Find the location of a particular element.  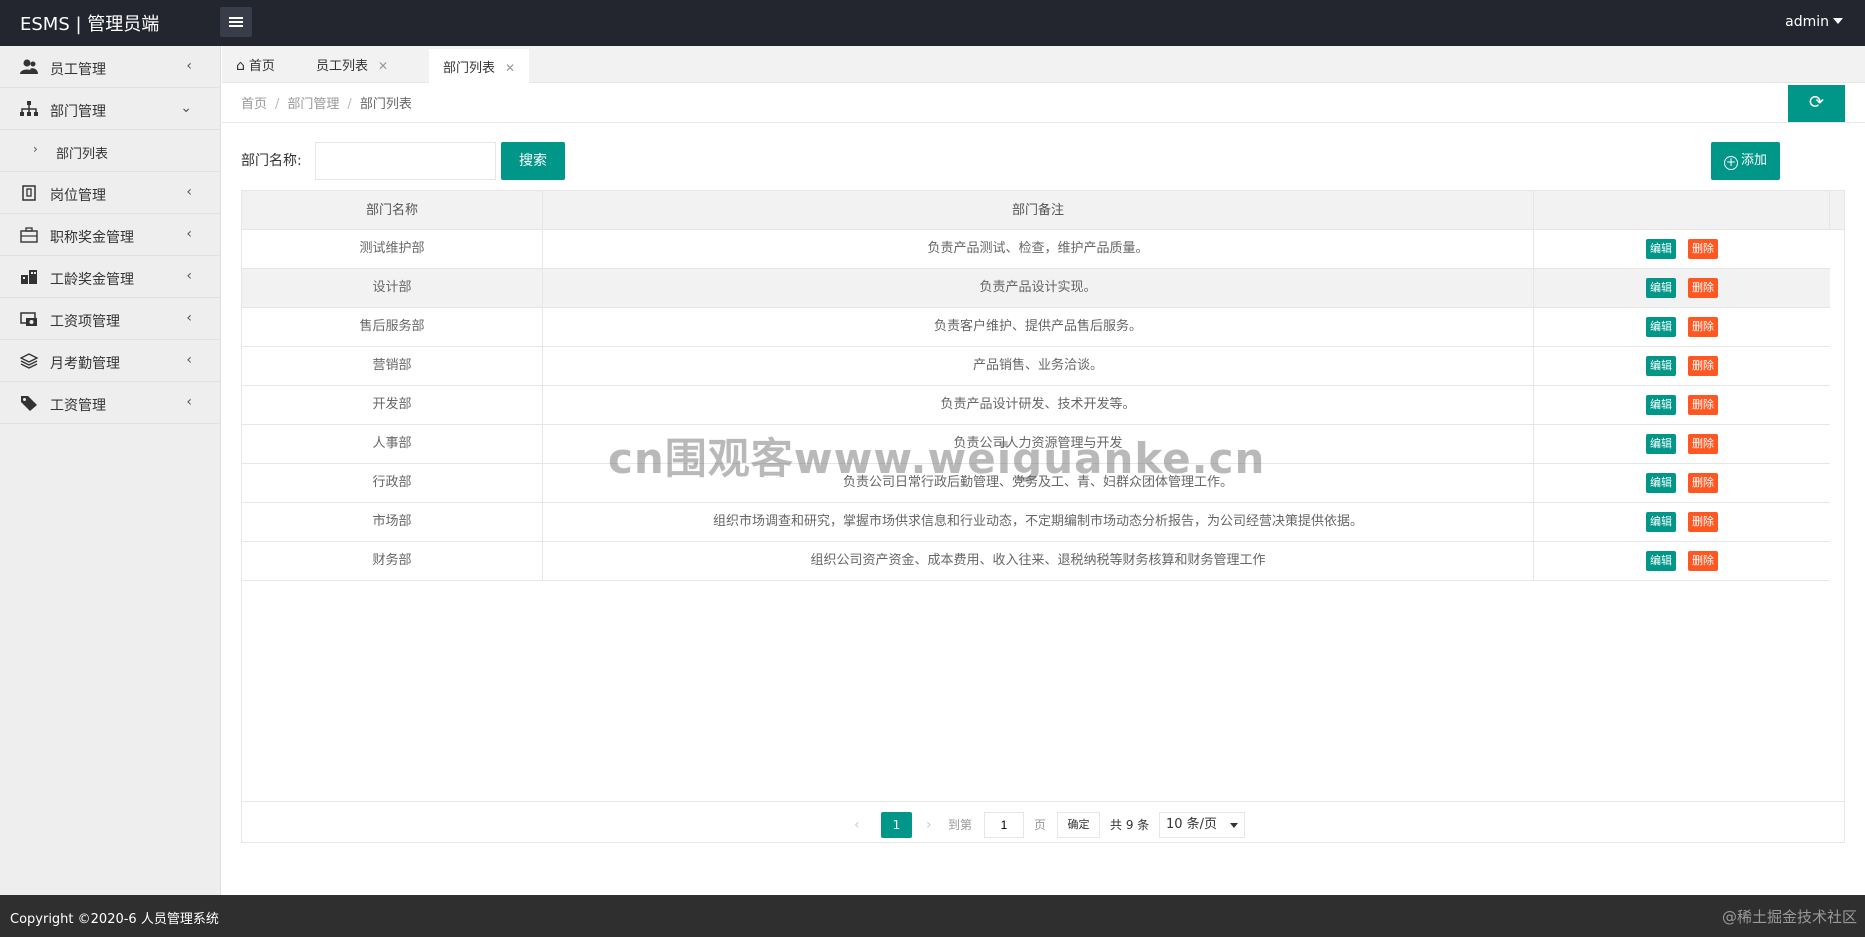

goto-page-input is located at coordinates (1004, 825).